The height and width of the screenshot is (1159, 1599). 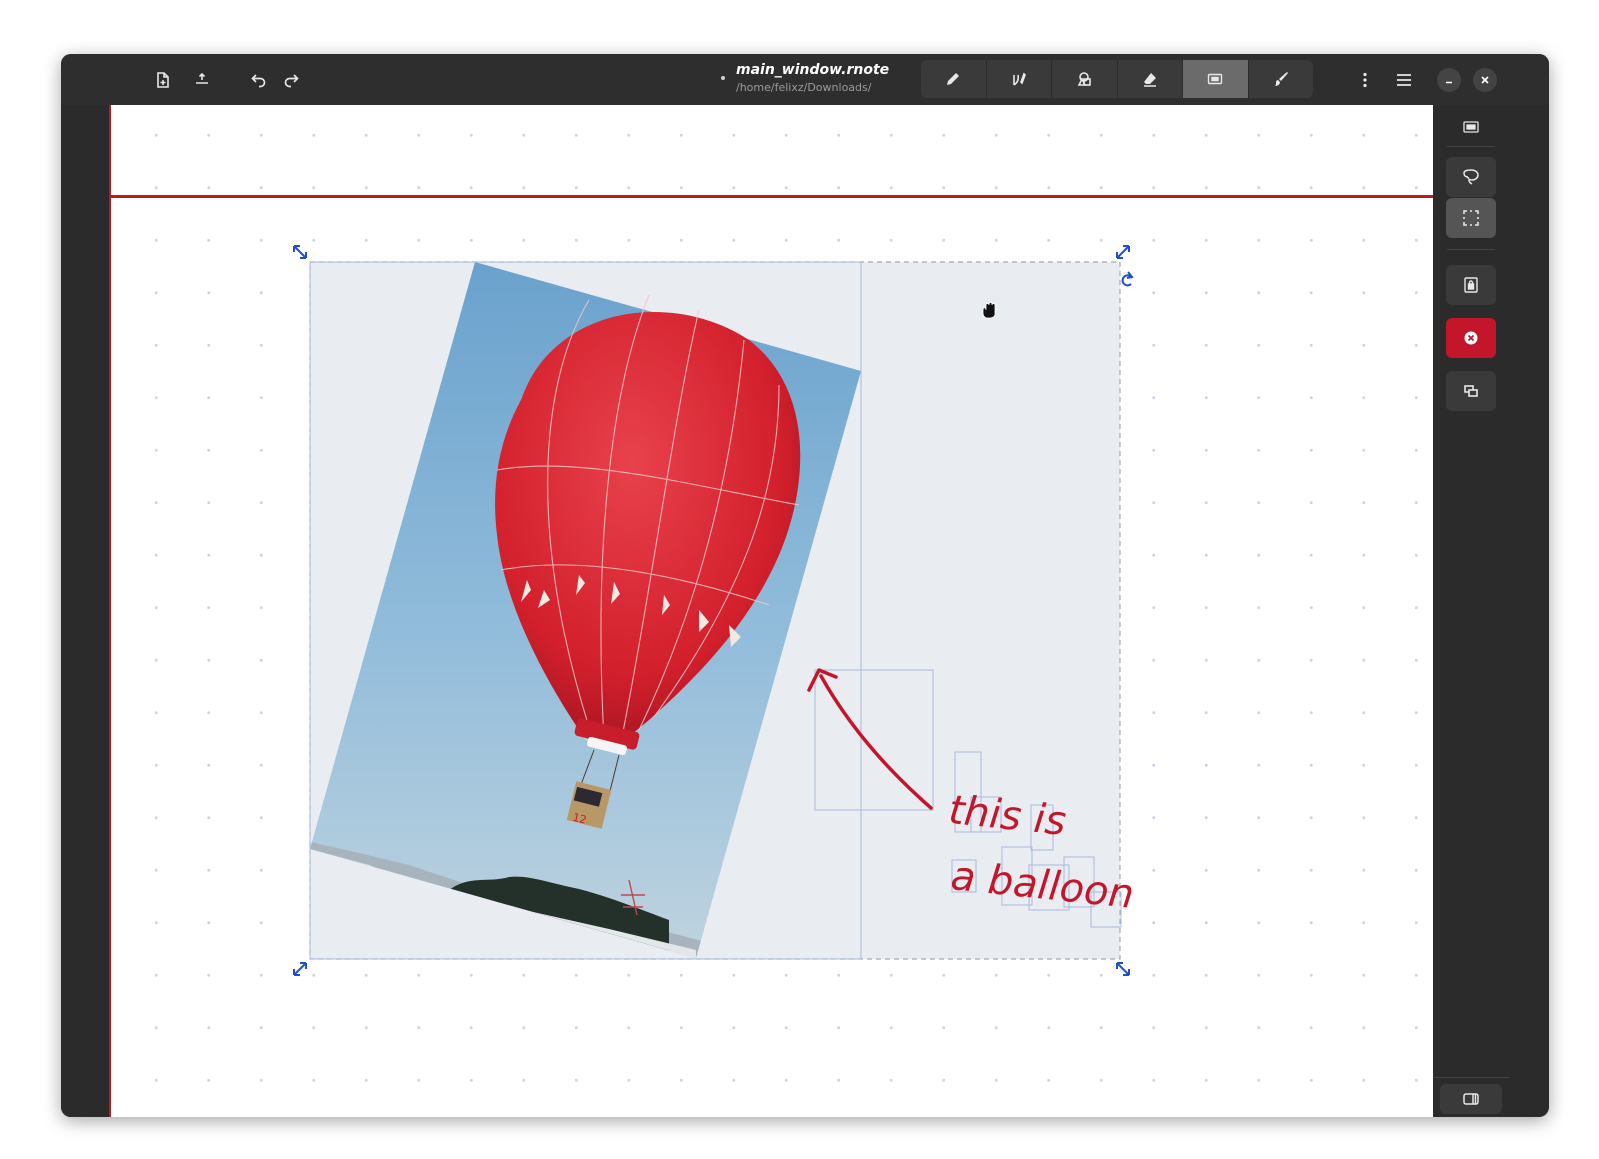 I want to click on duplicate-selection-icon, so click(x=1471, y=391).